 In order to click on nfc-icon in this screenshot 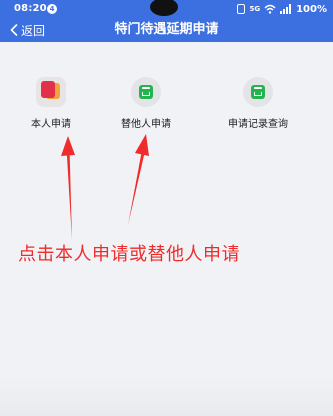, I will do `click(241, 9)`.